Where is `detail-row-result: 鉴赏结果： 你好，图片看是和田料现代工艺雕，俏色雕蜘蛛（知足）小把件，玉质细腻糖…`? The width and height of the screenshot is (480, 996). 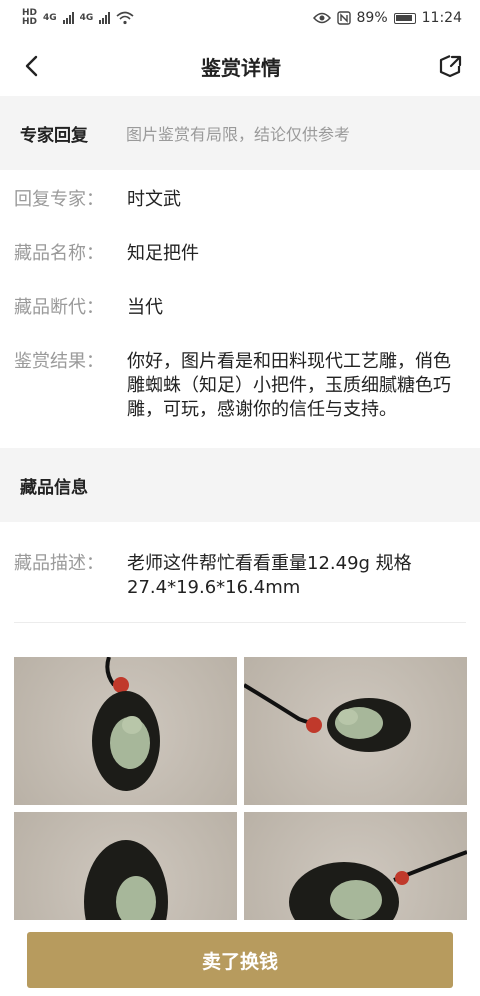 detail-row-result: 鉴赏结果： 你好，图片看是和田料现代工艺雕，俏色雕蜘蛛（知足）小把件，玉质细腻糖… is located at coordinates (247, 386).